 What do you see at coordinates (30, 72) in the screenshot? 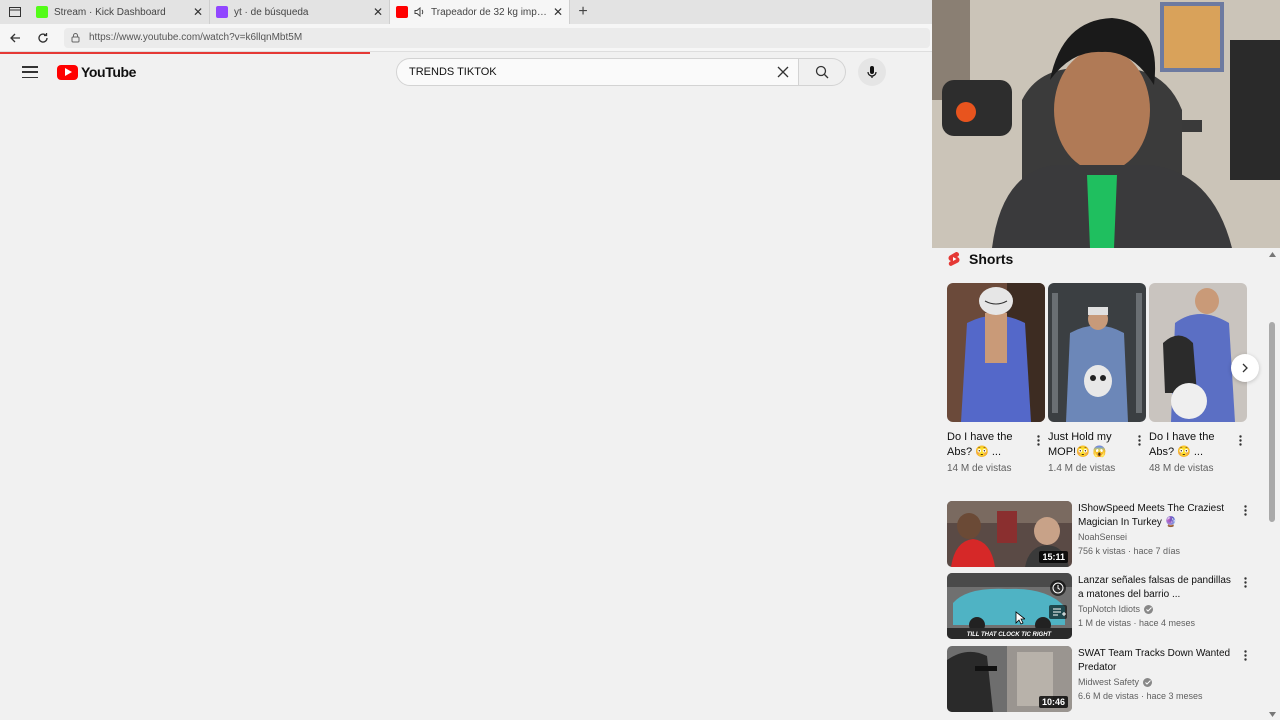
I see `menu-icon` at bounding box center [30, 72].